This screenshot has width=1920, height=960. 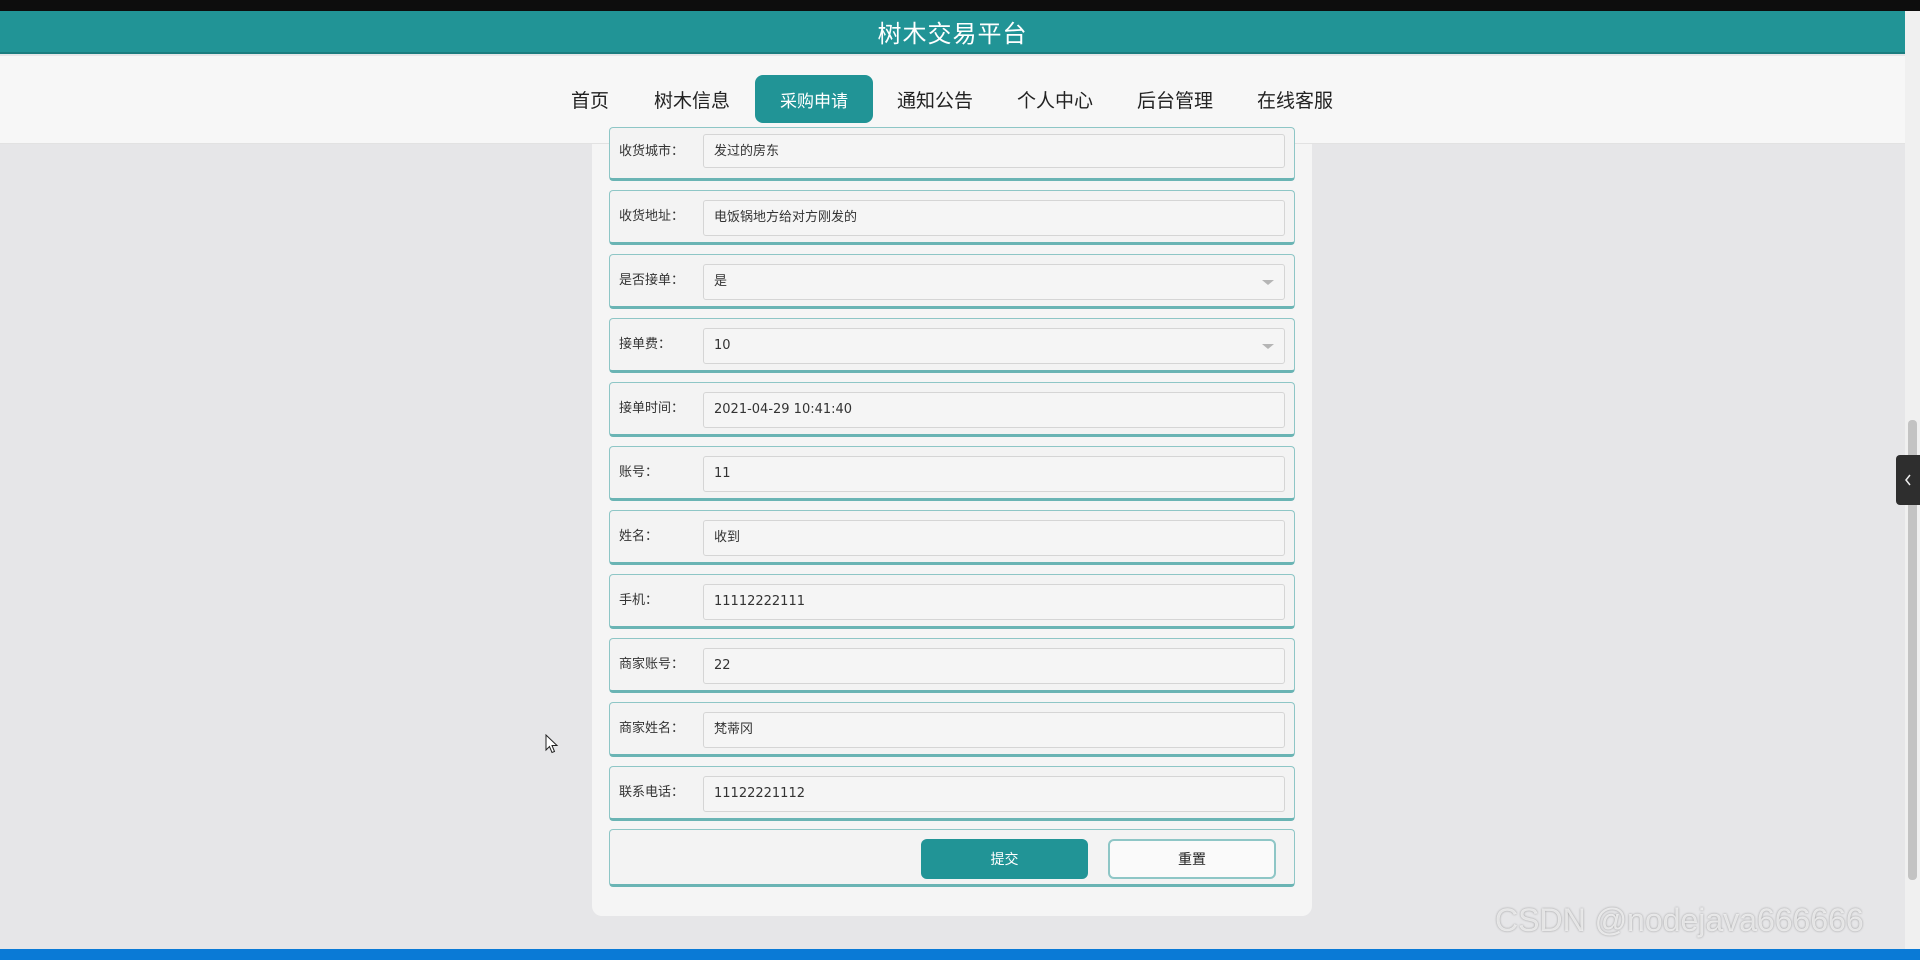 I want to click on form-row-order-time: 接单时间： 2021-04-29 10:41:40, so click(x=952, y=409).